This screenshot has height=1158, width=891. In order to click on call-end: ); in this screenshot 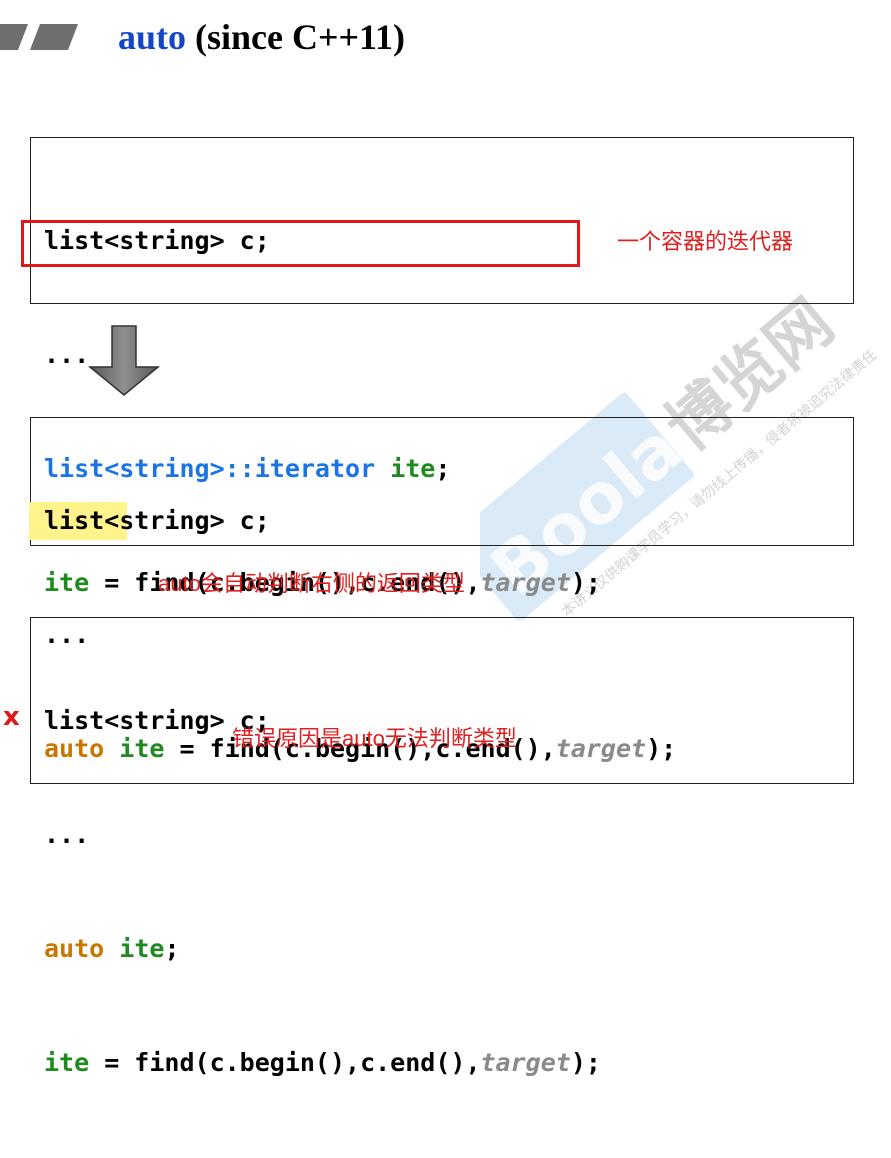, I will do `click(585, 1062)`.